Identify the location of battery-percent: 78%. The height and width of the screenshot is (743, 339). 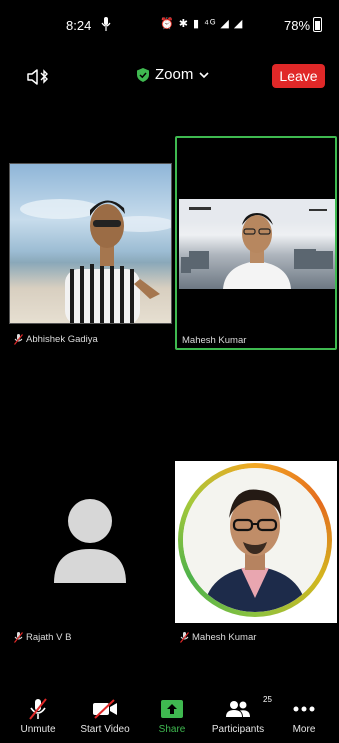
(297, 25).